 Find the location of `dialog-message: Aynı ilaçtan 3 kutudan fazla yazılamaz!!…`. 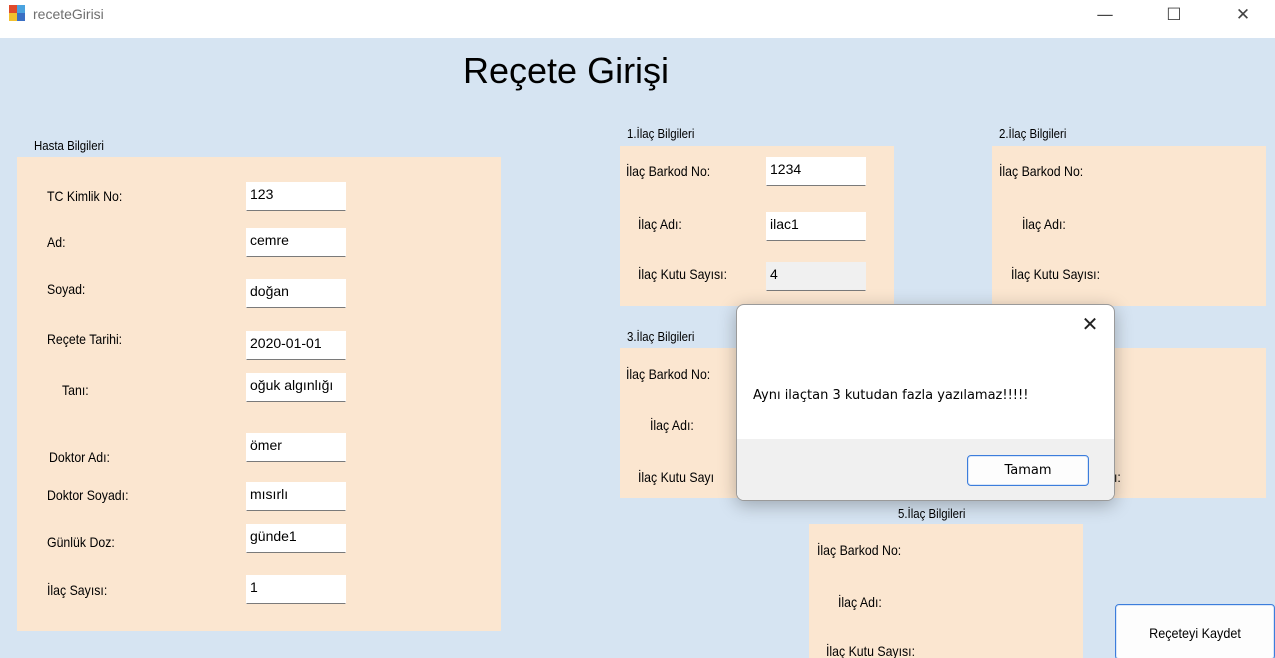

dialog-message: Aynı ilaçtan 3 kutudan fazla yazılamaz!!… is located at coordinates (891, 395).